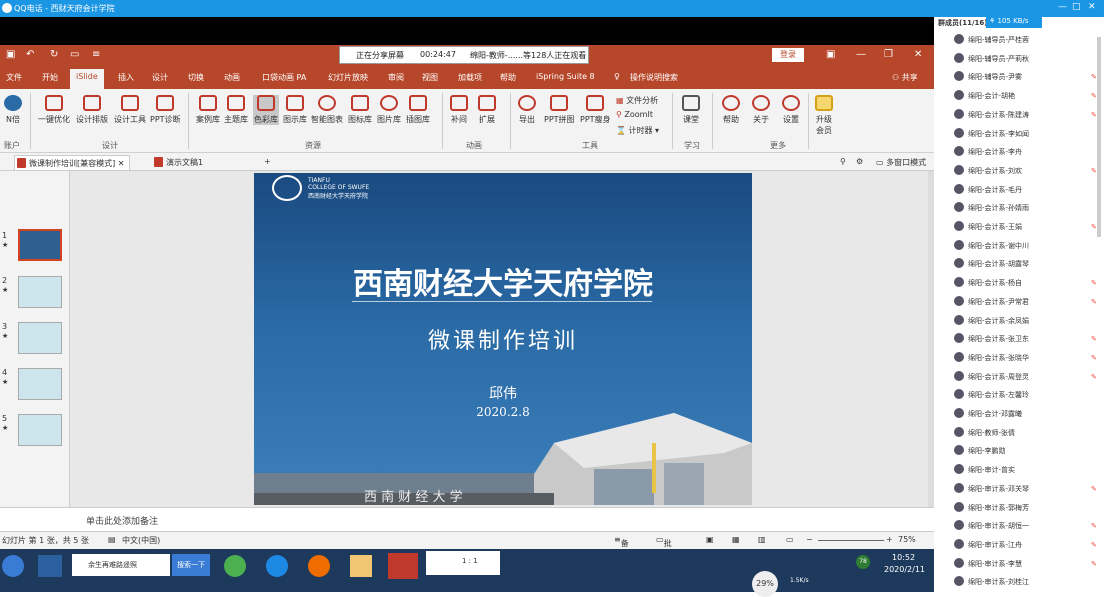  Describe the element at coordinates (459, 110) in the screenshot. I see `tween-button: 补间` at that location.